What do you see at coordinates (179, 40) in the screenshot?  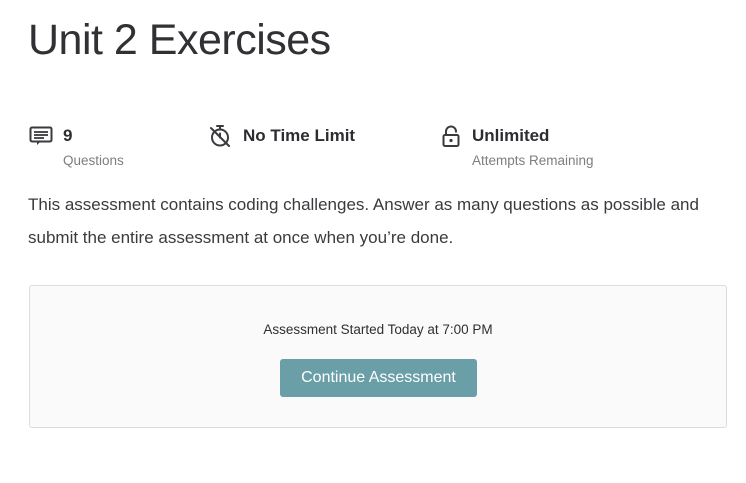 I see `page-title: Unit 2 Exercises` at bounding box center [179, 40].